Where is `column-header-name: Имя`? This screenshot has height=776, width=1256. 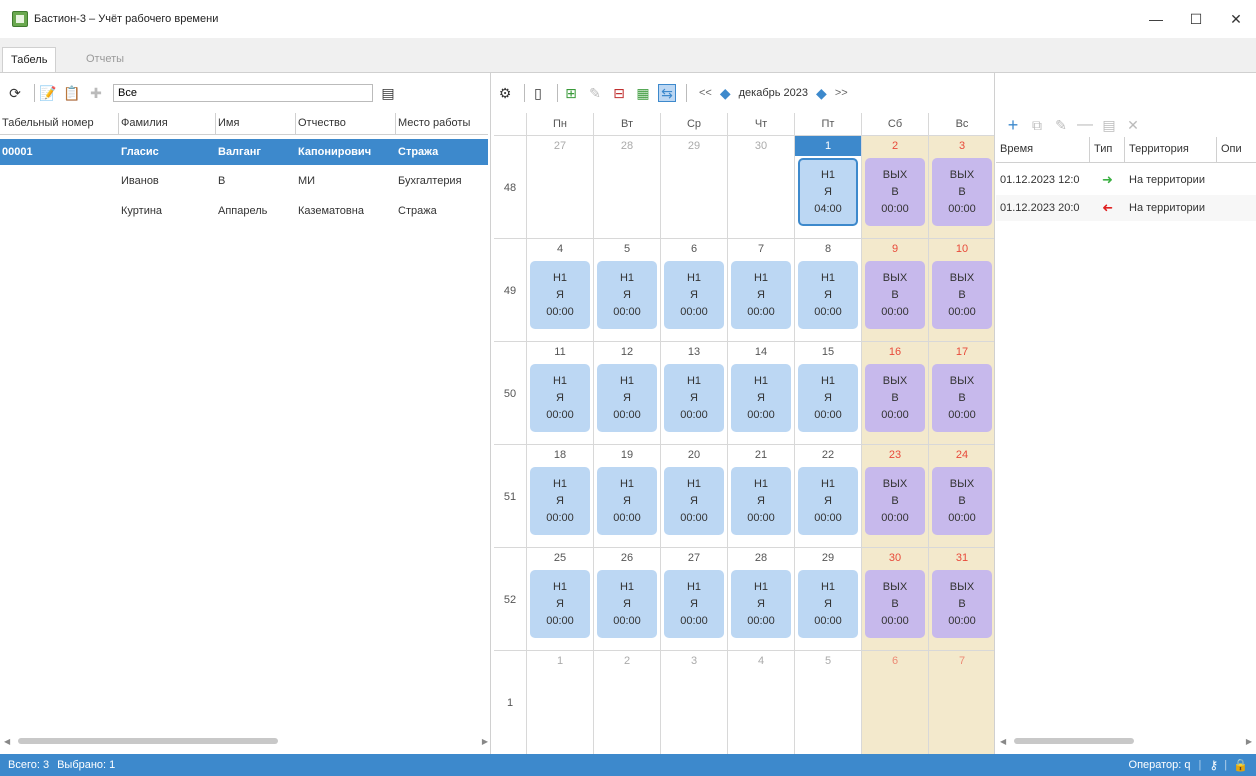 column-header-name: Имя is located at coordinates (256, 123).